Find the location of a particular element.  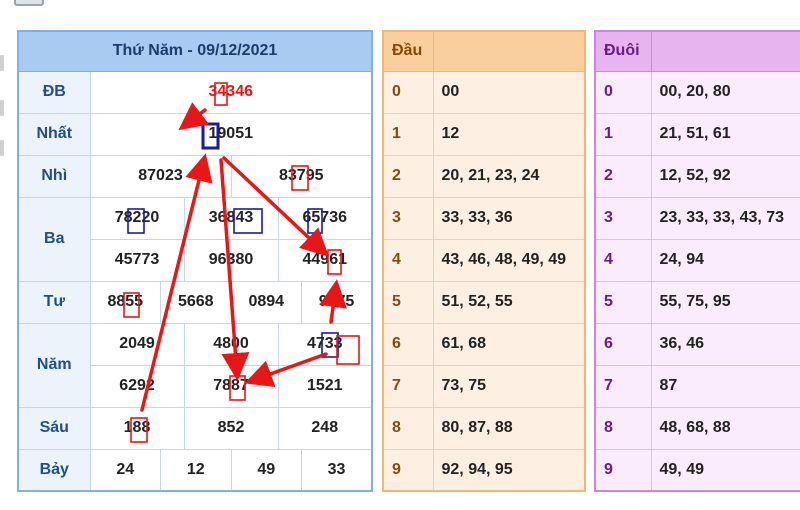

dau-row: 3 33, 33, 36 is located at coordinates (484, 218).